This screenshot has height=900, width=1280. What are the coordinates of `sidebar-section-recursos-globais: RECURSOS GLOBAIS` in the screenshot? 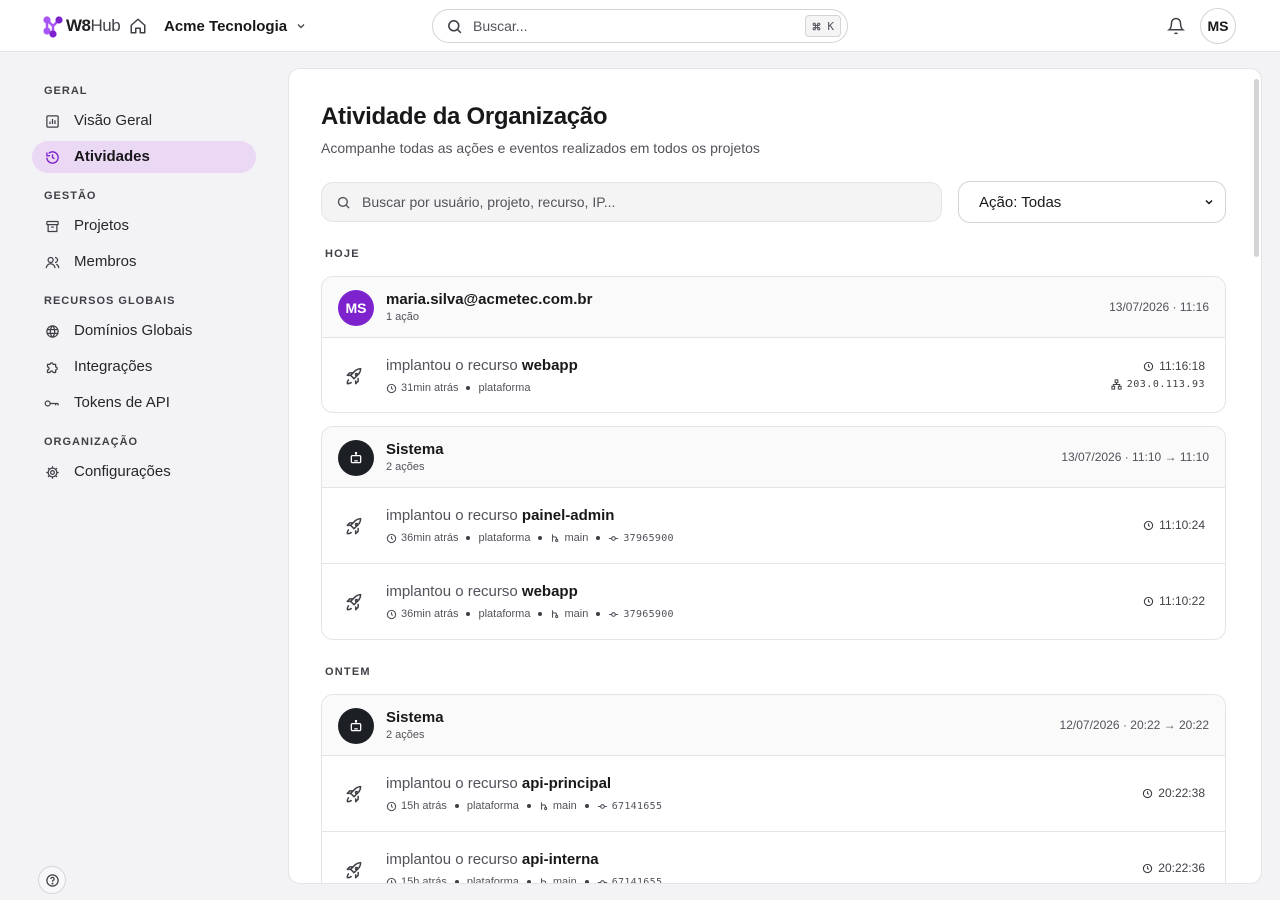 It's located at (110, 301).